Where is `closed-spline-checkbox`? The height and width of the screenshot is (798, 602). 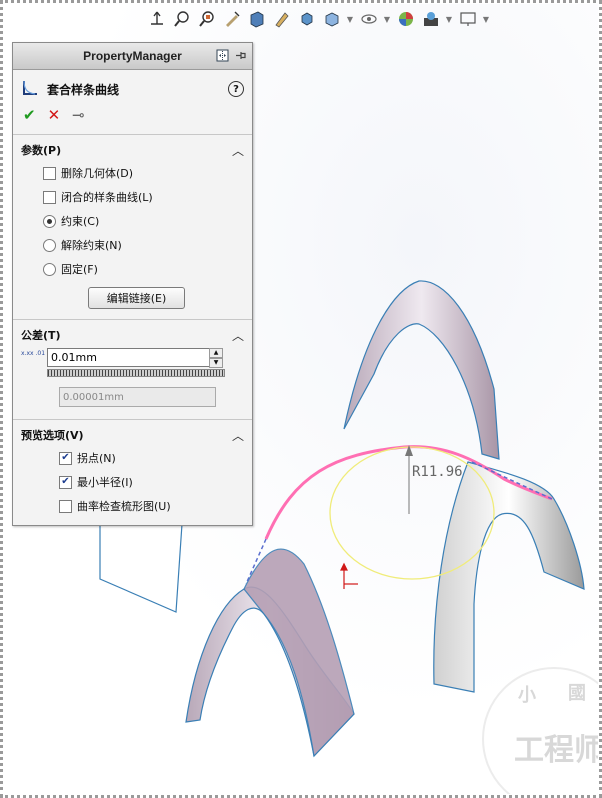 closed-spline-checkbox is located at coordinates (49, 197).